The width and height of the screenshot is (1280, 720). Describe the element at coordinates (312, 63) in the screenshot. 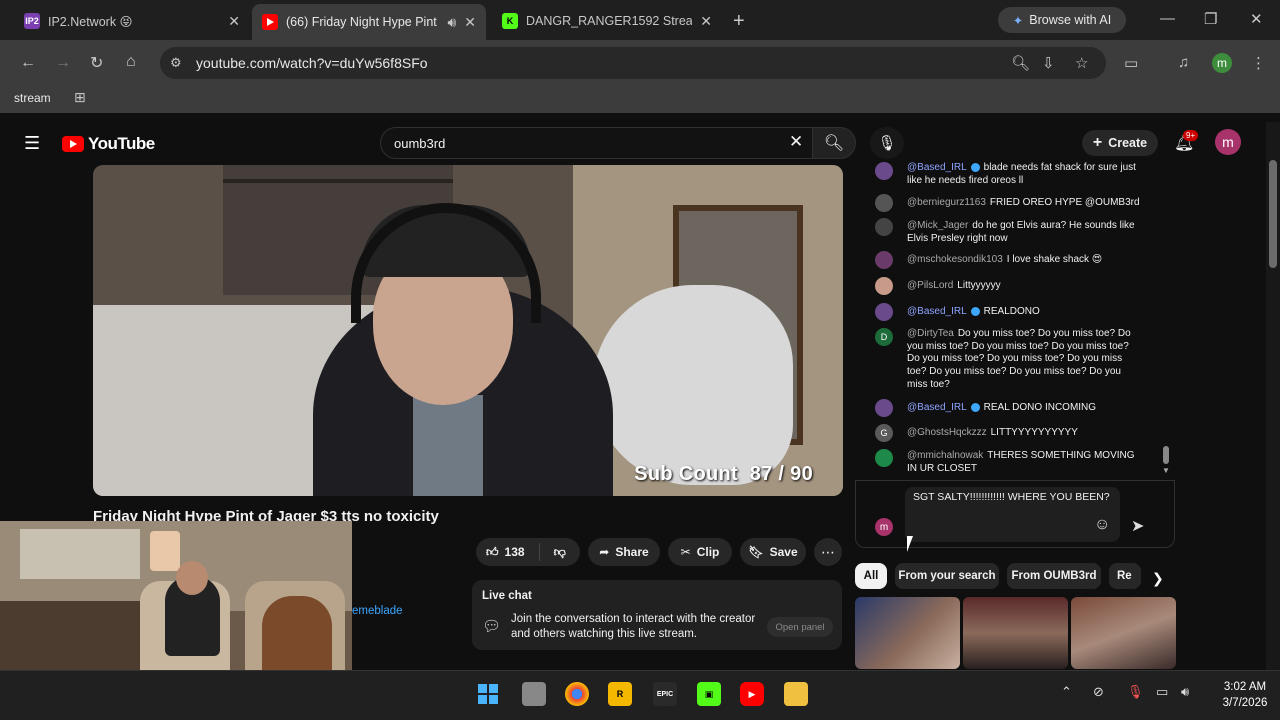

I see `address-url: youtube.com/watch?v=duYw56f8SFo` at that location.